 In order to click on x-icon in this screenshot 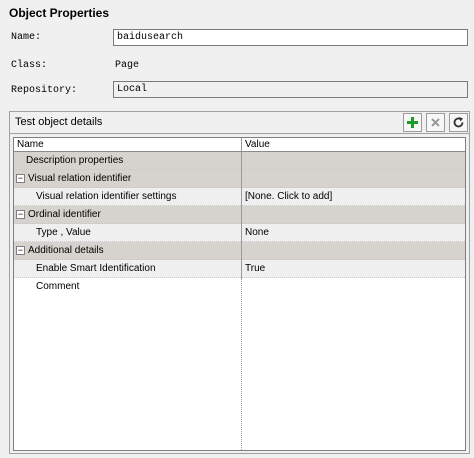, I will do `click(435, 122)`.